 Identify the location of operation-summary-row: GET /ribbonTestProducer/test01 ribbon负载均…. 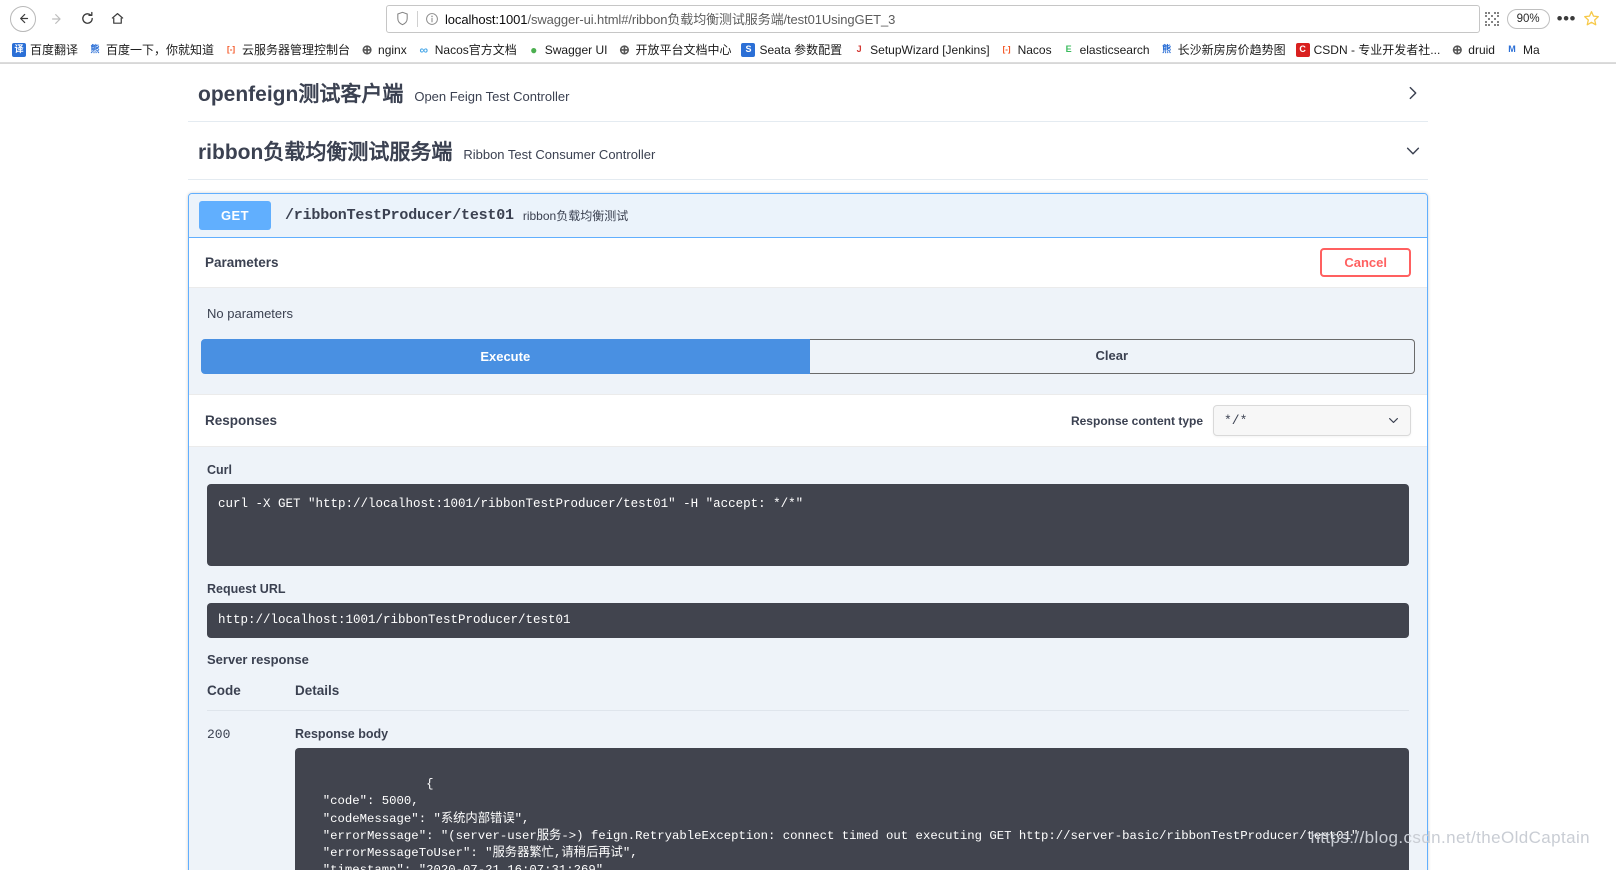
(808, 216).